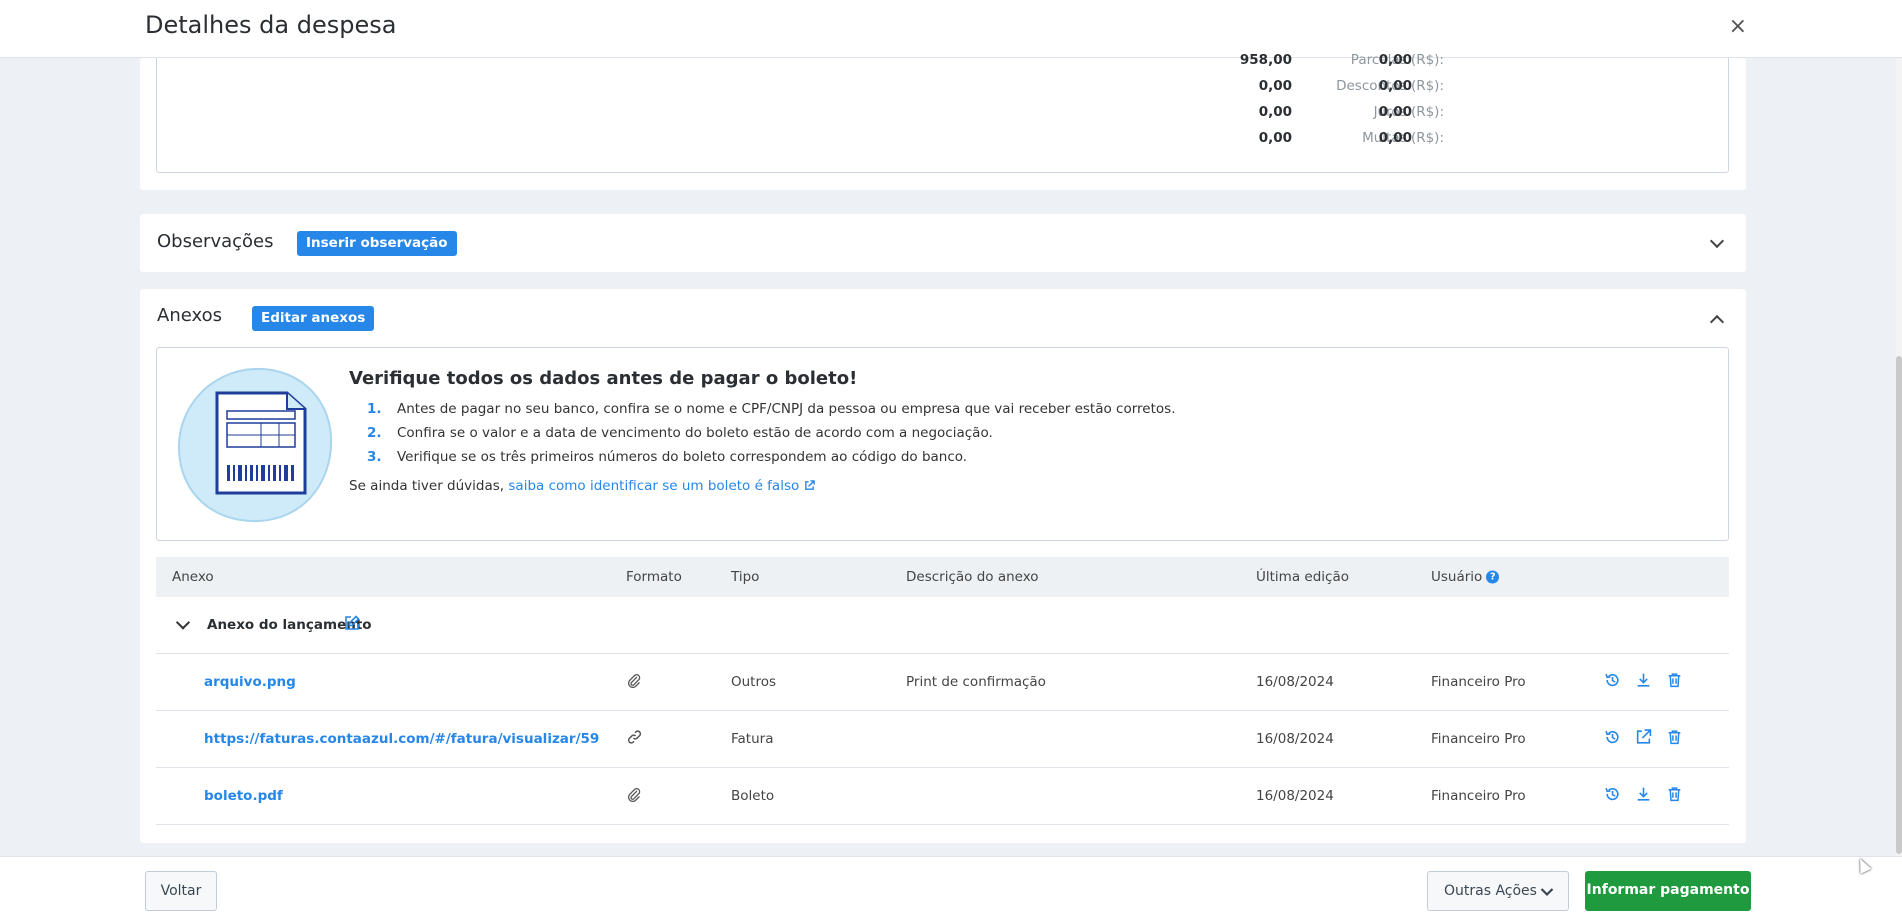 Image resolution: width=1902 pixels, height=916 pixels. What do you see at coordinates (189, 315) in the screenshot?
I see `anexos-title: Anexos` at bounding box center [189, 315].